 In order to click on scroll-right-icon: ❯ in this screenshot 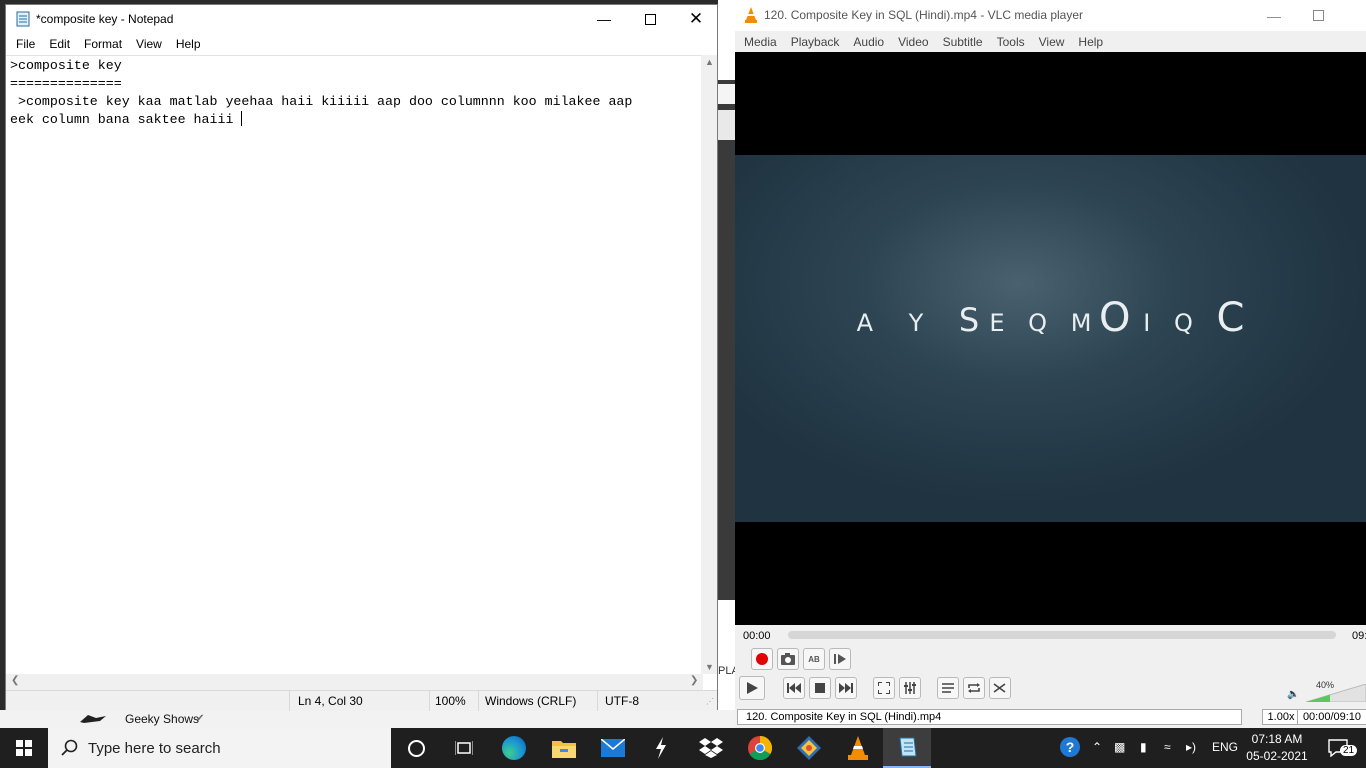, I will do `click(694, 680)`.